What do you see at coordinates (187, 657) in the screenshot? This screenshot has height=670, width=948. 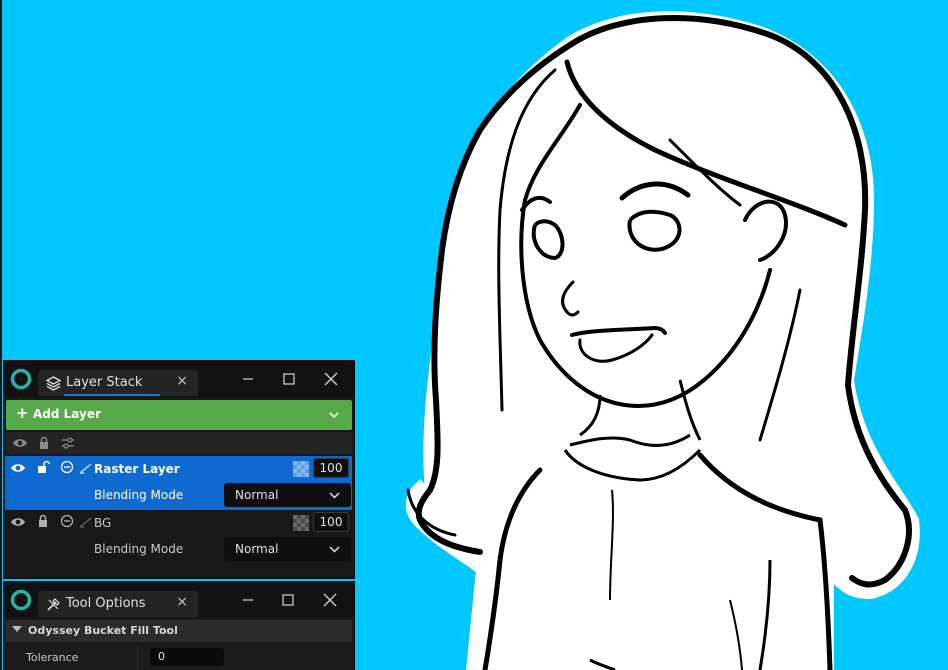 I see `tolerance-input: 0` at bounding box center [187, 657].